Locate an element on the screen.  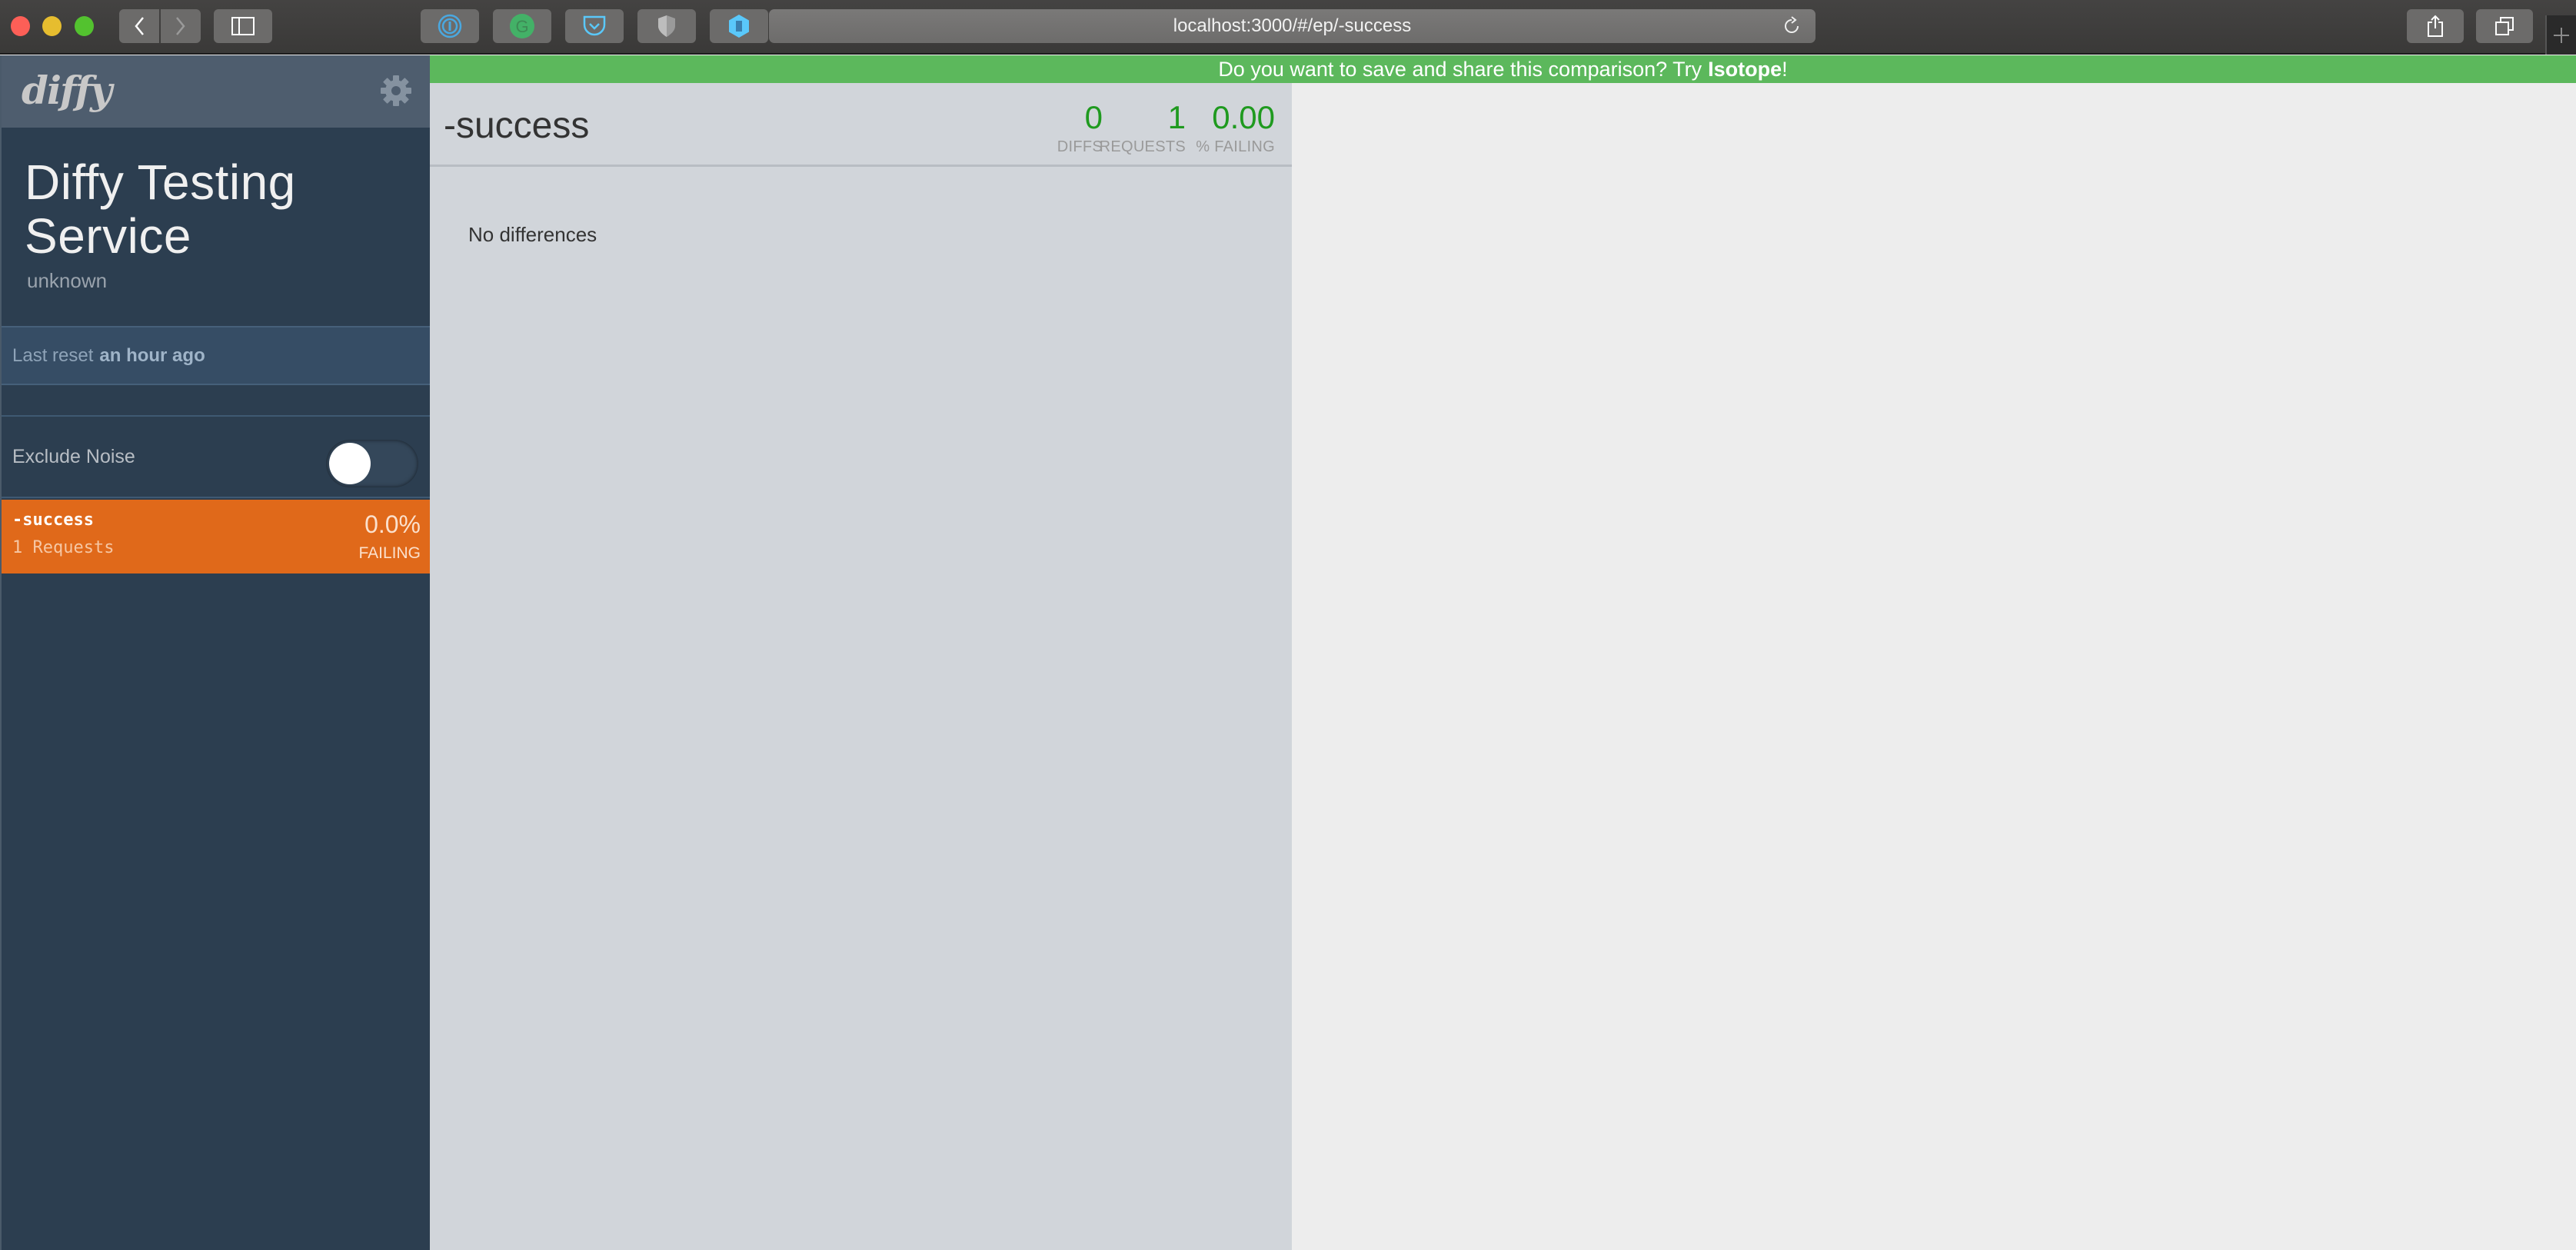
tabs-overview-button is located at coordinates (2504, 26).